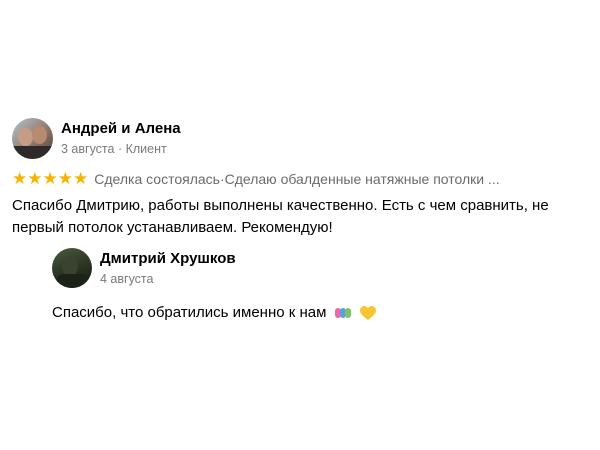  Describe the element at coordinates (88, 149) in the screenshot. I see `review-date: 3 августа` at that location.